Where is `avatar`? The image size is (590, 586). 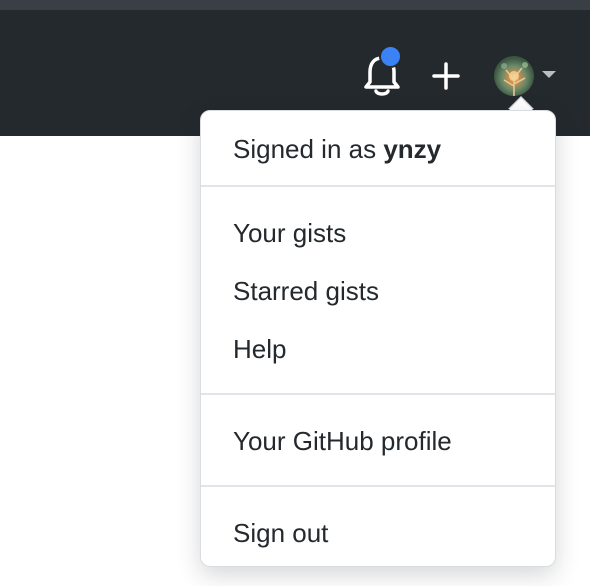 avatar is located at coordinates (514, 76).